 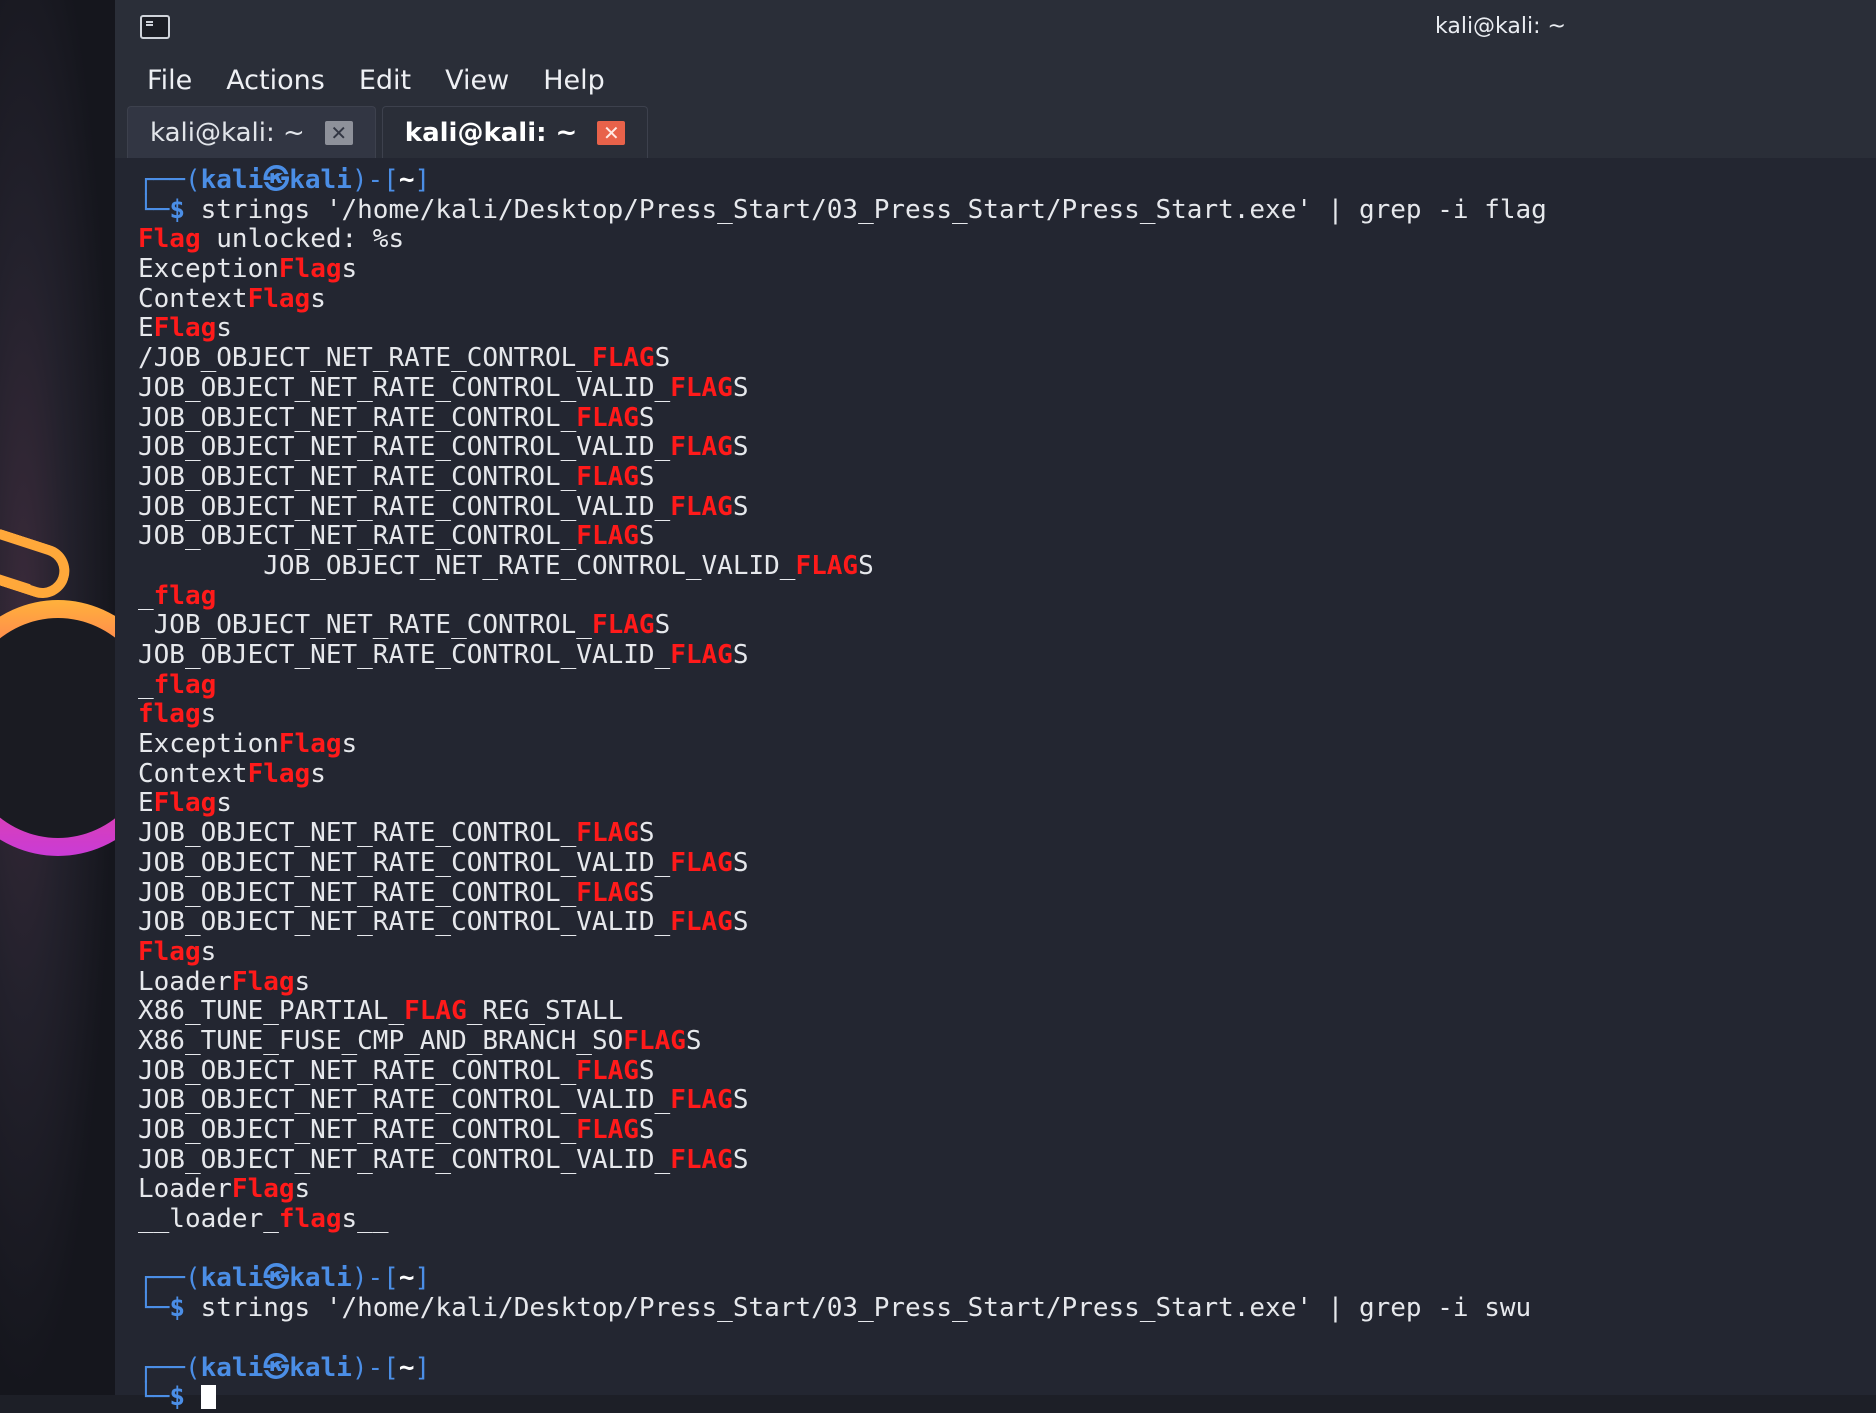 I want to click on tab-bar: kali@kali: ~ ✕ kali@kali: ~ ✕, so click(x=995, y=131).